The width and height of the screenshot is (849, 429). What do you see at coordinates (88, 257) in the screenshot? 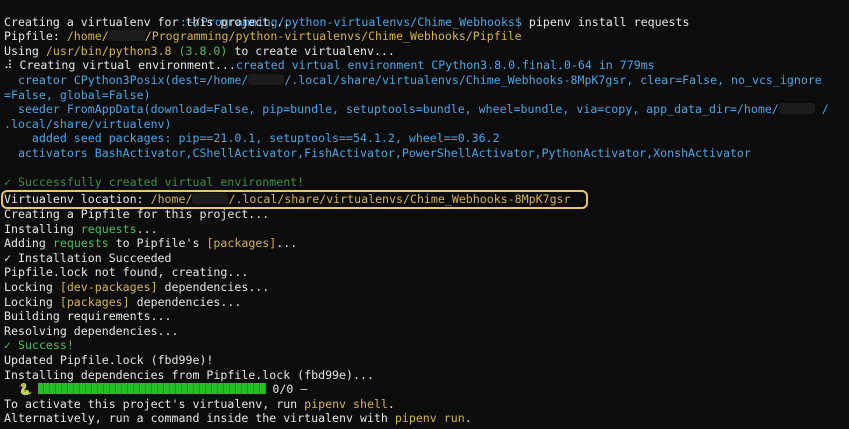
I see `output-line: ✓ Installation Succeeded` at bounding box center [88, 257].